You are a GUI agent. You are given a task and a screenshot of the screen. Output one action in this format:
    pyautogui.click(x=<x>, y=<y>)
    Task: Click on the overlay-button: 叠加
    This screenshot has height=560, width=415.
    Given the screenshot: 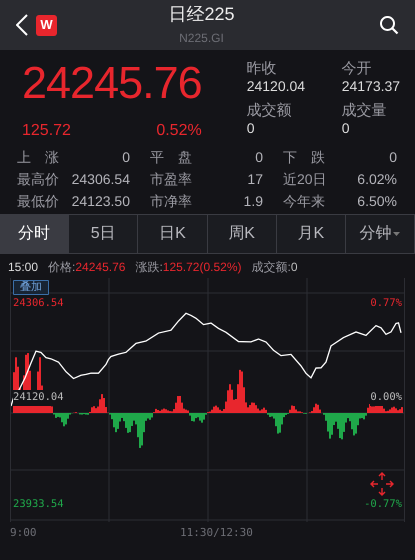 What is the action you would take?
    pyautogui.click(x=31, y=287)
    